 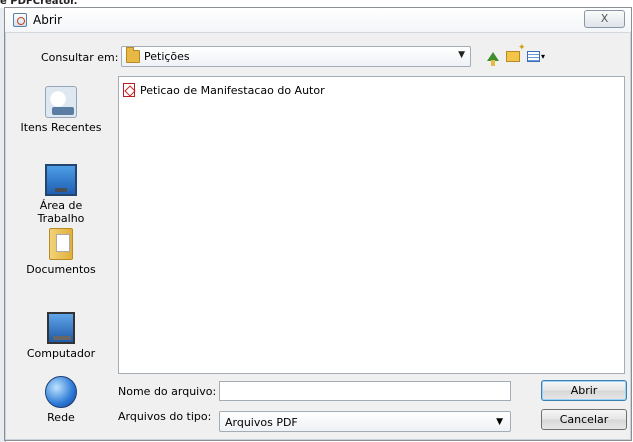 I want to click on place-label: Computador, so click(x=61, y=353).